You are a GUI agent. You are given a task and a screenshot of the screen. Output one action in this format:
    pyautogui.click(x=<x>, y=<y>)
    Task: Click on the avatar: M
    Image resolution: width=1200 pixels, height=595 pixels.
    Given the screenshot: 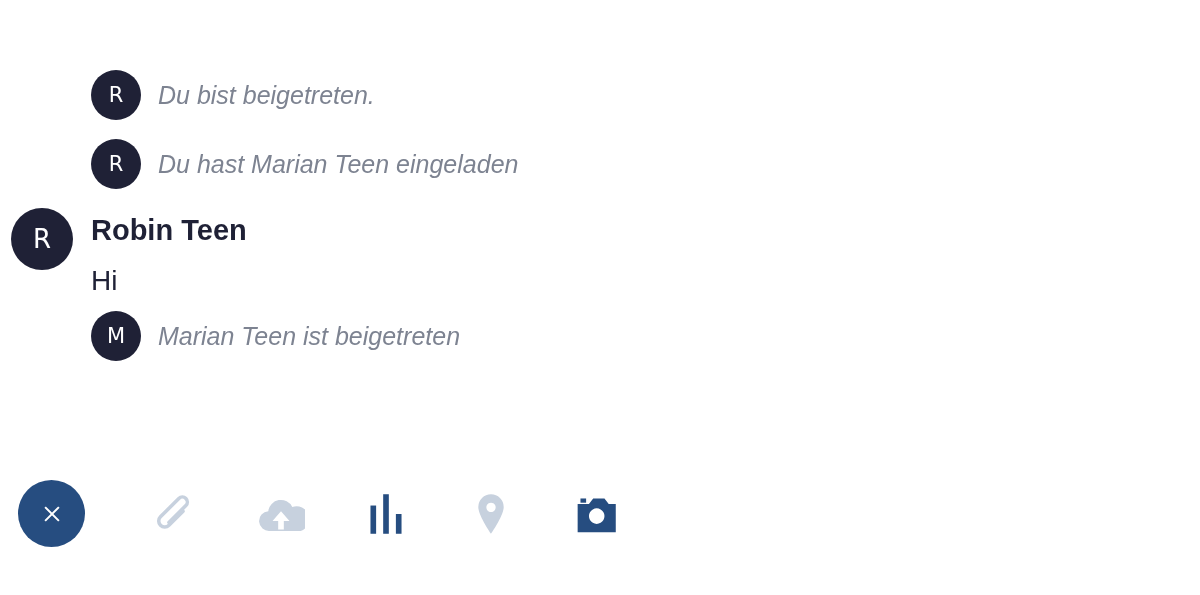 What is the action you would take?
    pyautogui.click(x=116, y=336)
    